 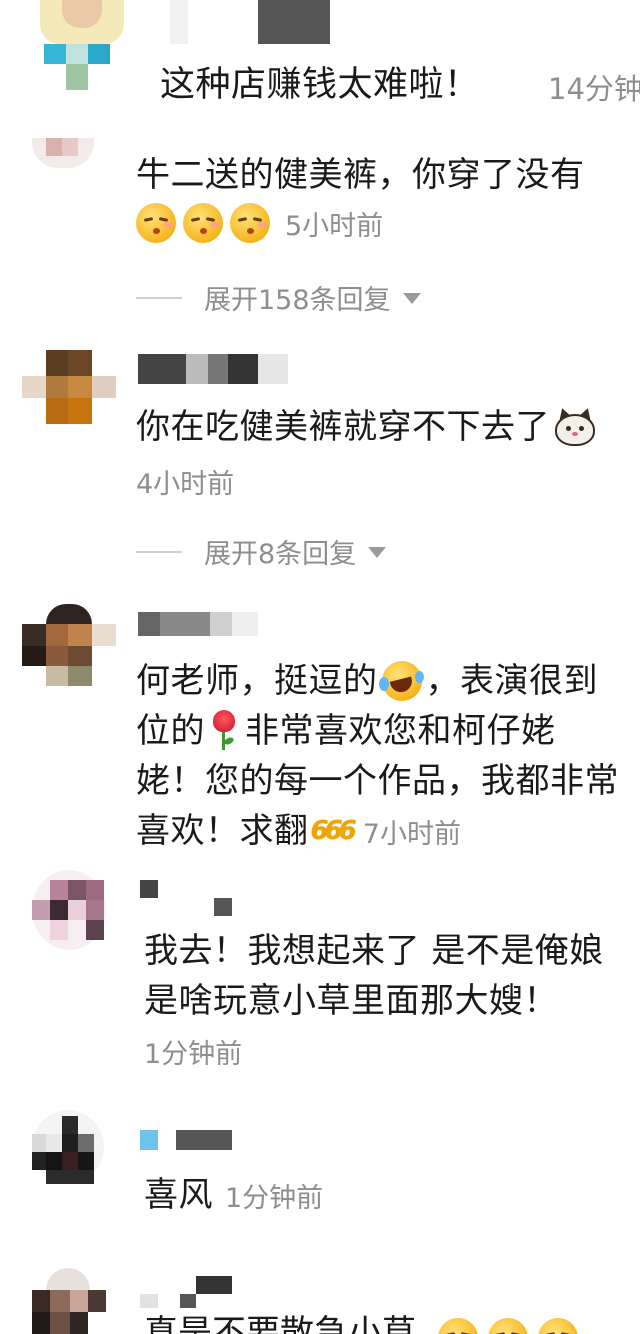 I want to click on comment-text: ，表演很到, so click(x=511, y=681).